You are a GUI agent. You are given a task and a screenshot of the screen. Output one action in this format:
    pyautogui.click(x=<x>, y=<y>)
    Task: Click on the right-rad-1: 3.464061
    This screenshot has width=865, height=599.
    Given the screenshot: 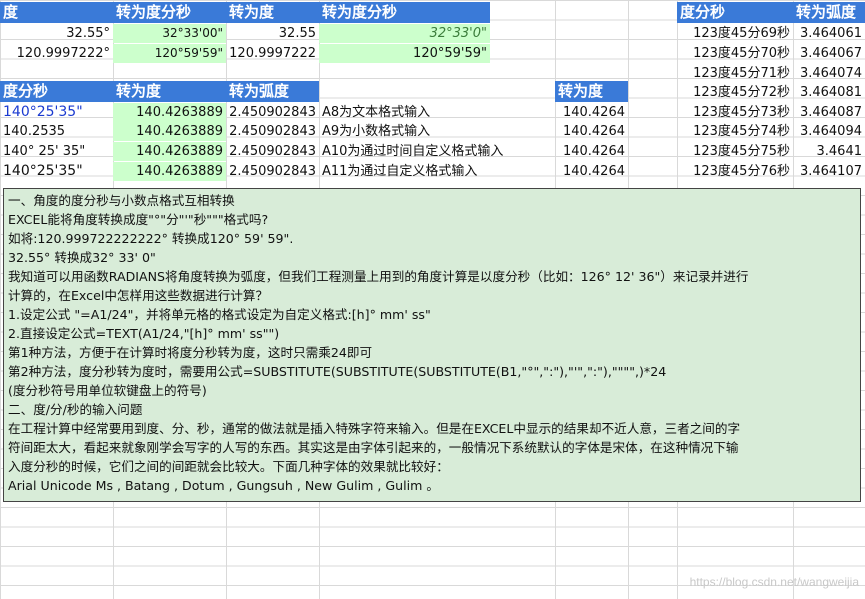 What is the action you would take?
    pyautogui.click(x=829, y=33)
    